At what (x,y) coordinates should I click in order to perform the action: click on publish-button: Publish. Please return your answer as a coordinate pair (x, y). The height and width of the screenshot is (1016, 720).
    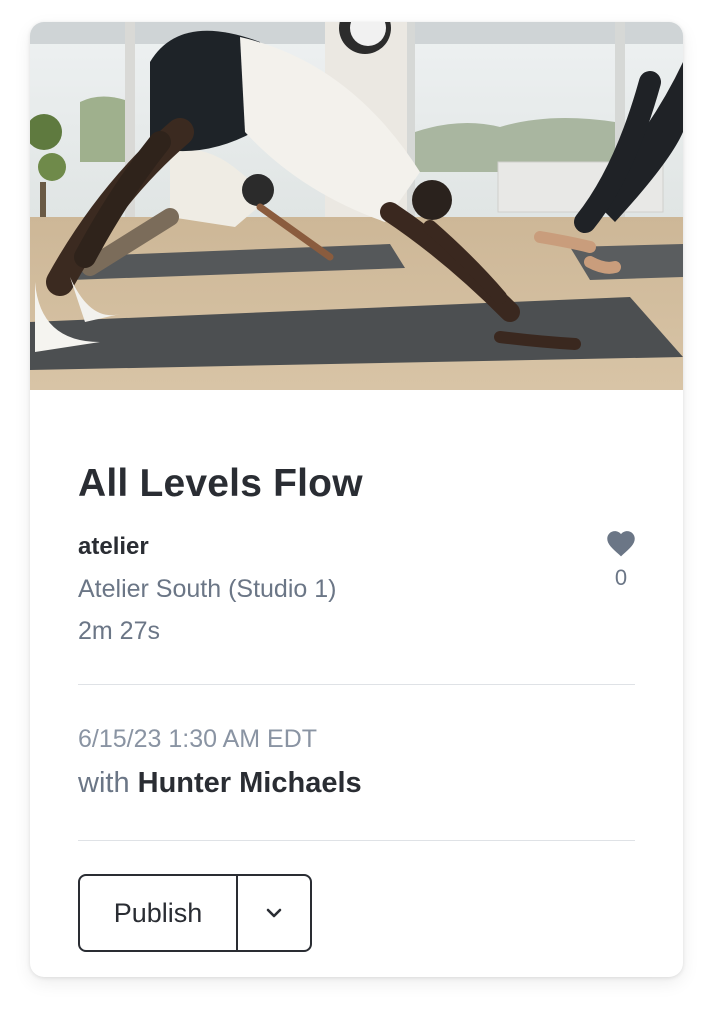
    Looking at the image, I should click on (159, 913).